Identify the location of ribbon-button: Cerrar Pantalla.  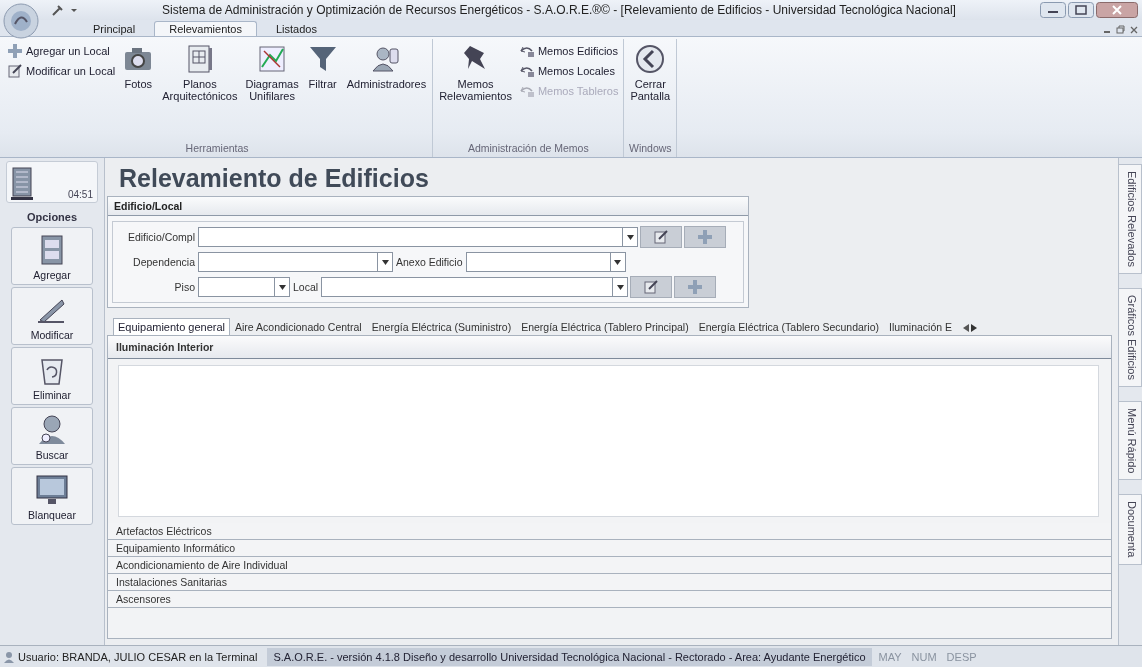
(650, 72).